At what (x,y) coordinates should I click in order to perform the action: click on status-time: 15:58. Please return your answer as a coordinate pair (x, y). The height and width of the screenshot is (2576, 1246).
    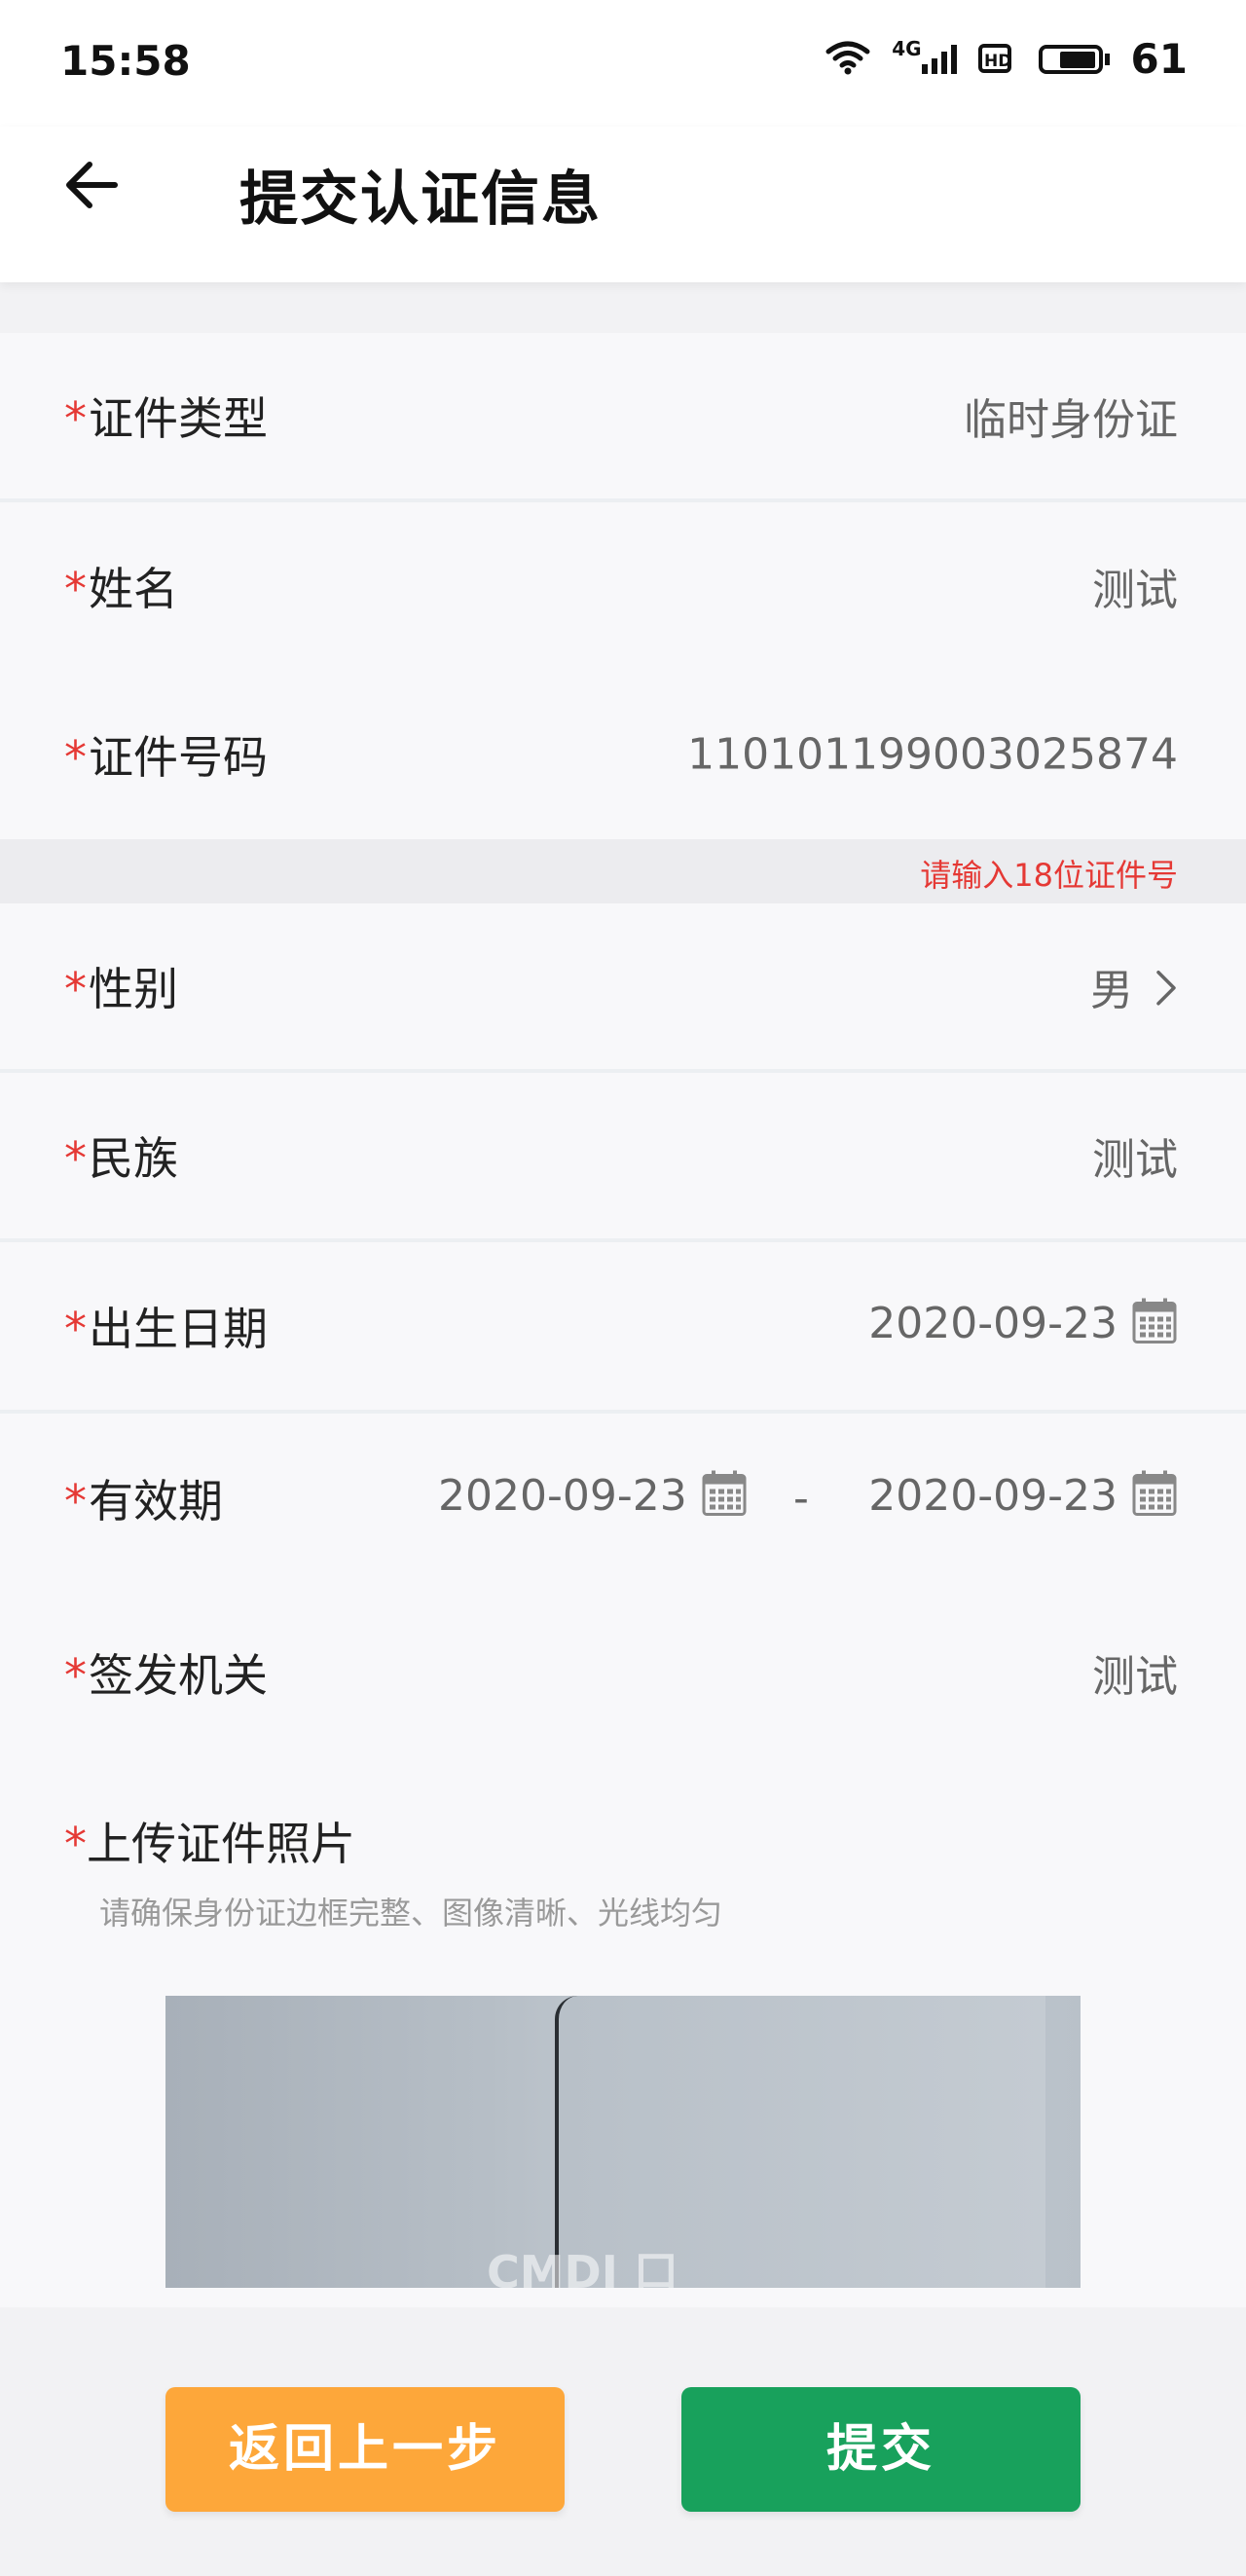
    Looking at the image, I should click on (125, 61).